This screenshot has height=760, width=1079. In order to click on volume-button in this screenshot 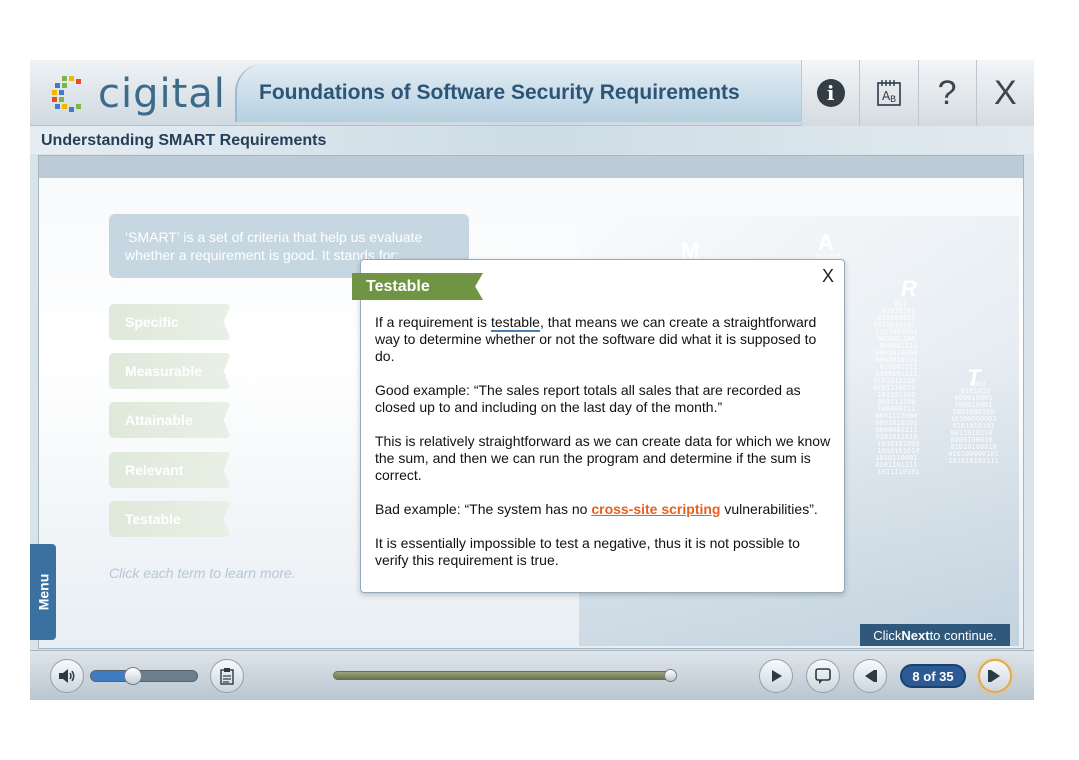, I will do `click(67, 676)`.